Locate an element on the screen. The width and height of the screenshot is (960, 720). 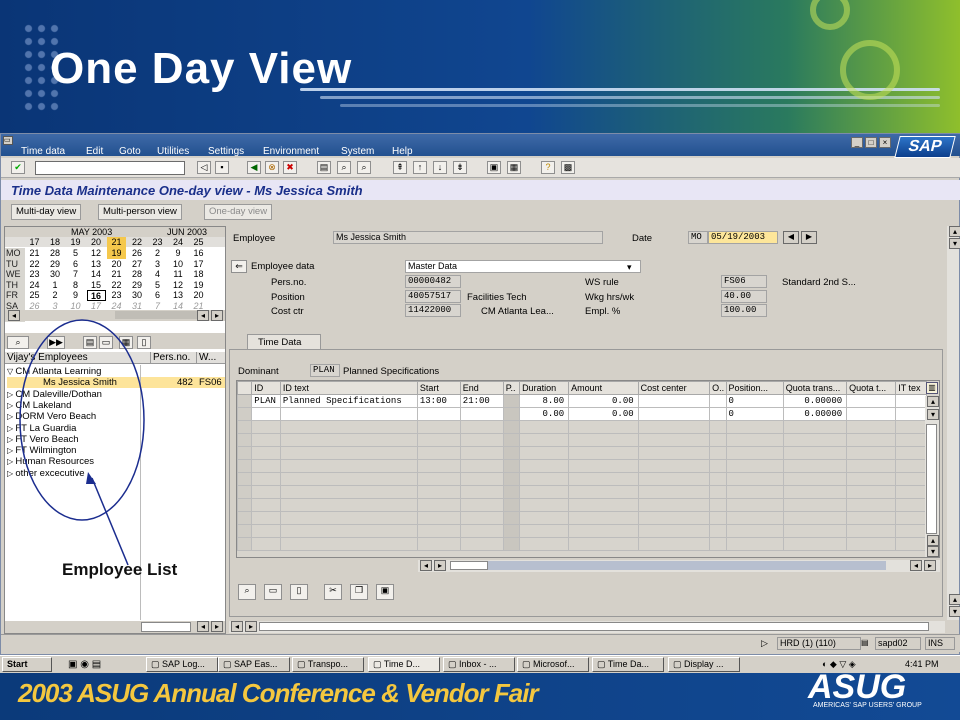
calendar-day: 20 is located at coordinates (198, 295).